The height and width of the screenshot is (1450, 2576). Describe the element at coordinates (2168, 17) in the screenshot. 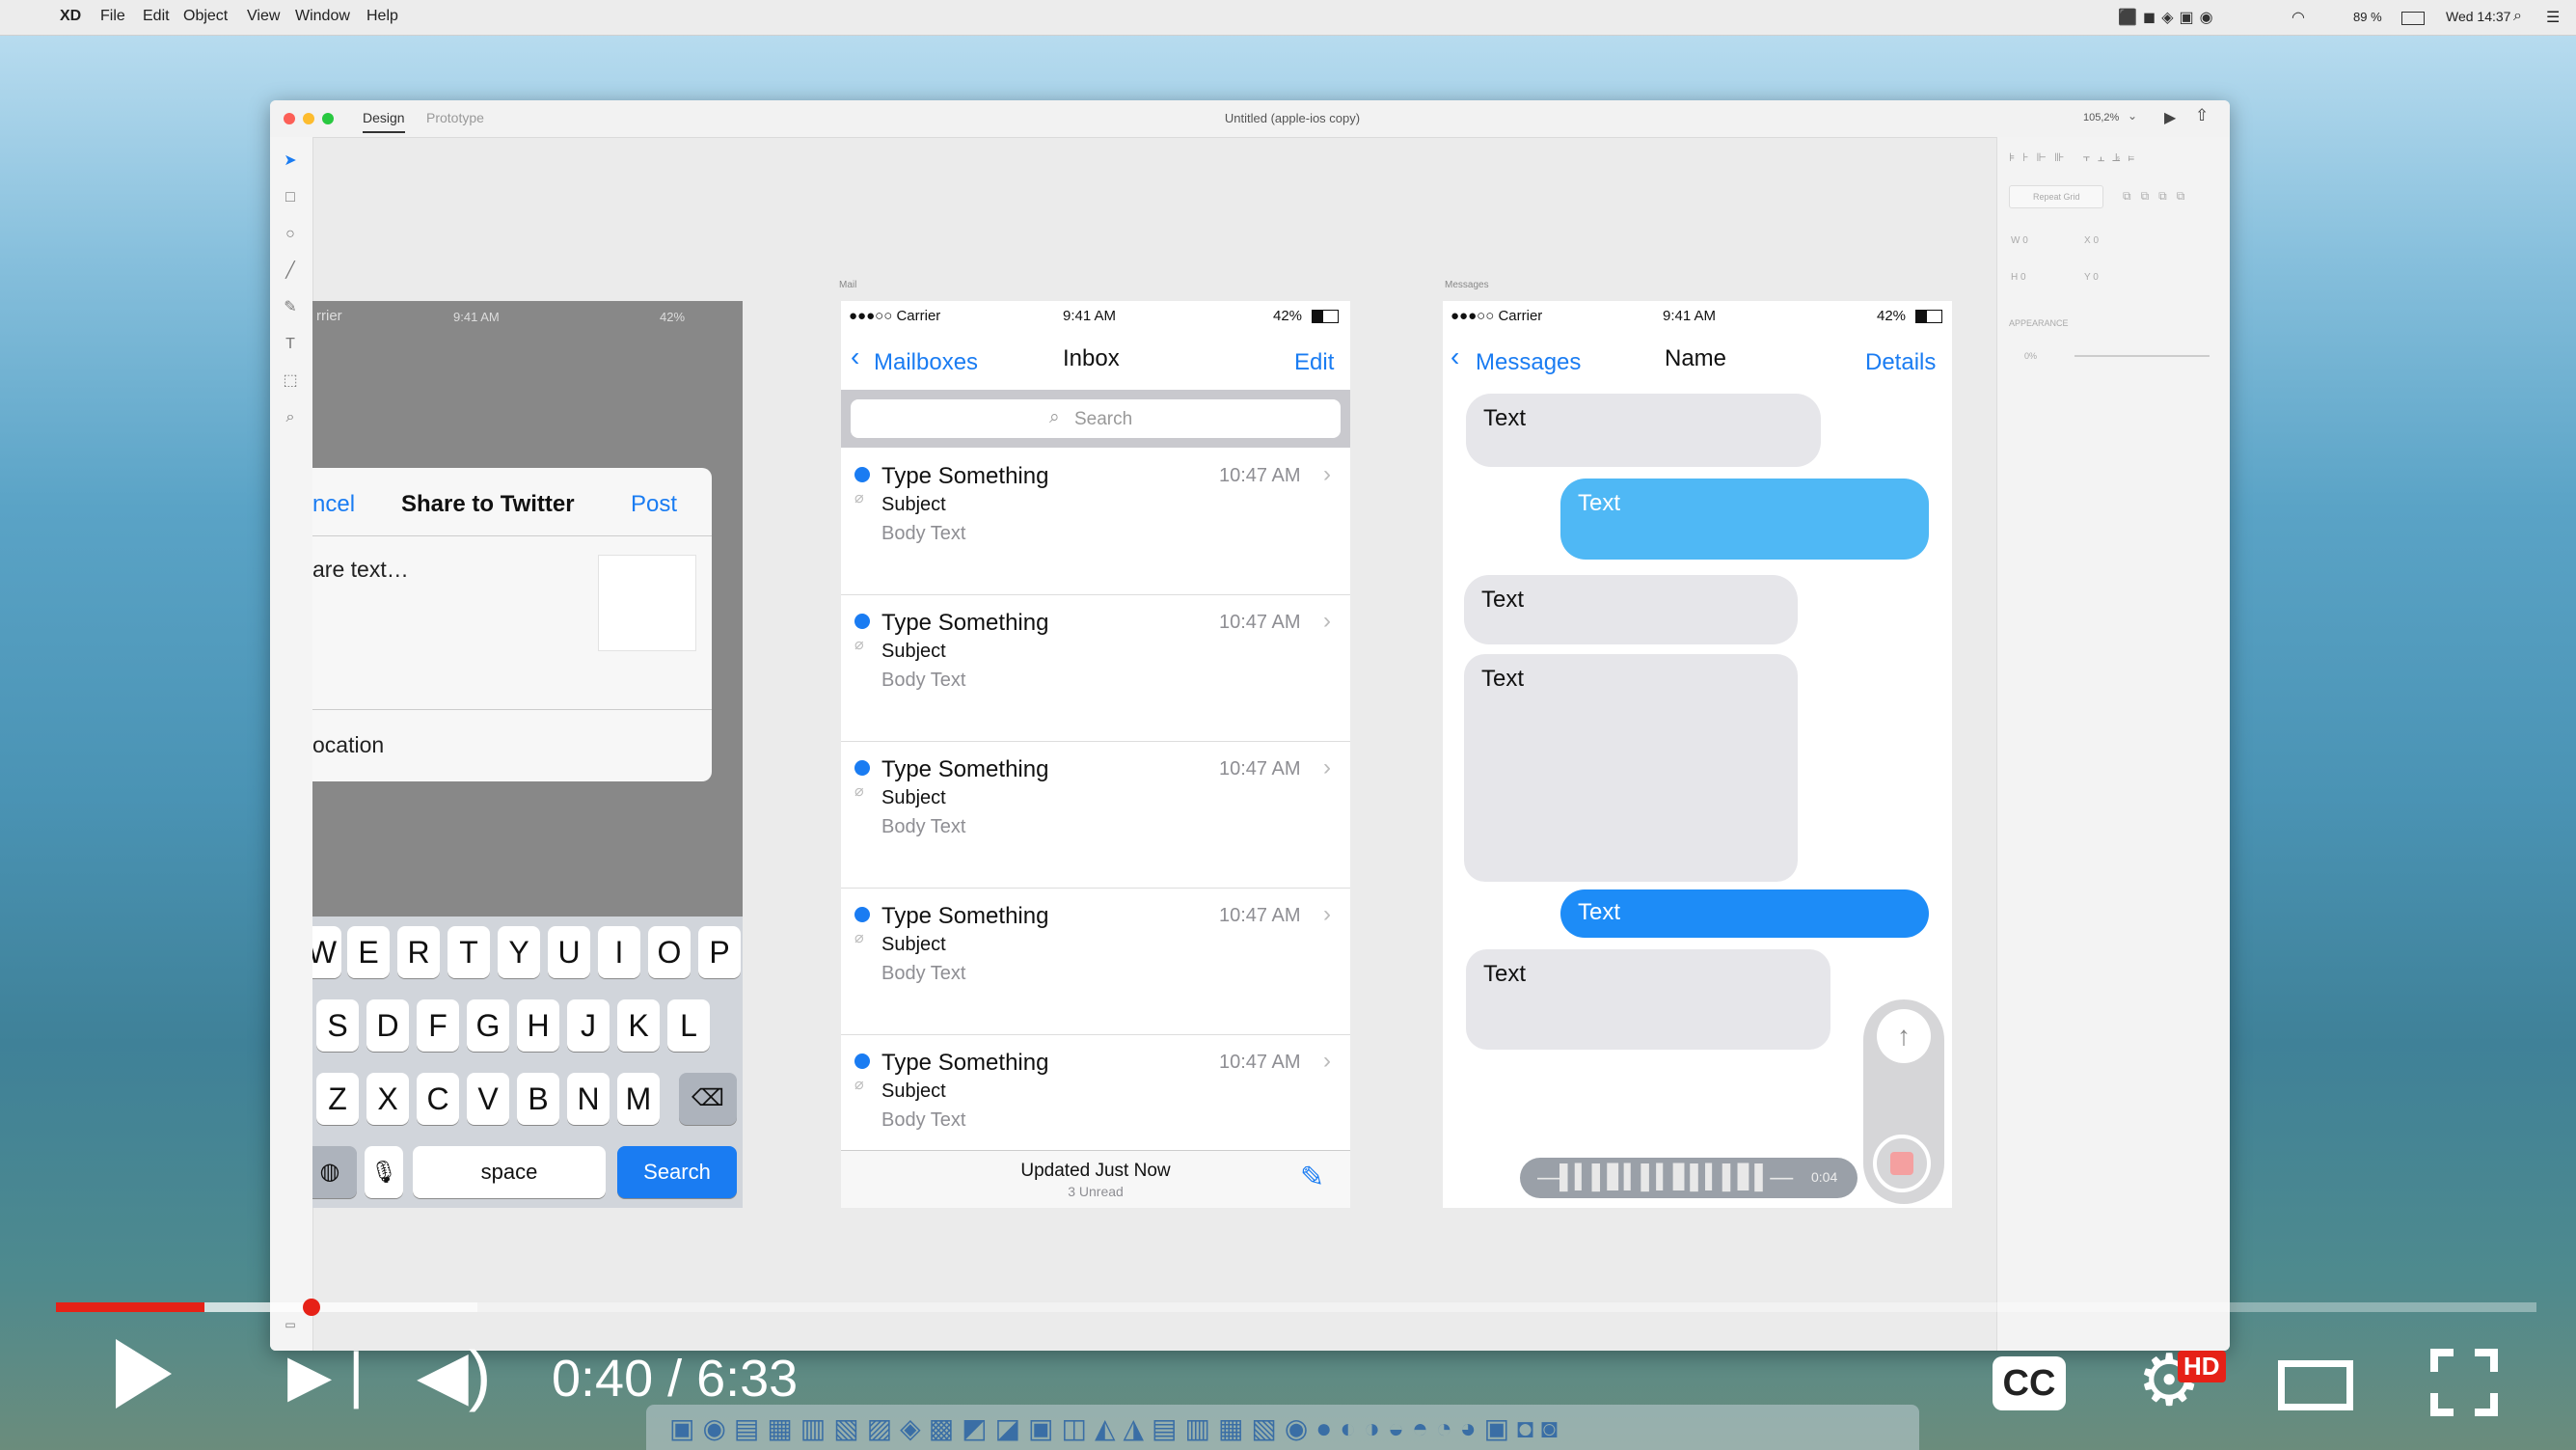

I see `status-icons: ⬛◼◈▣◉` at that location.